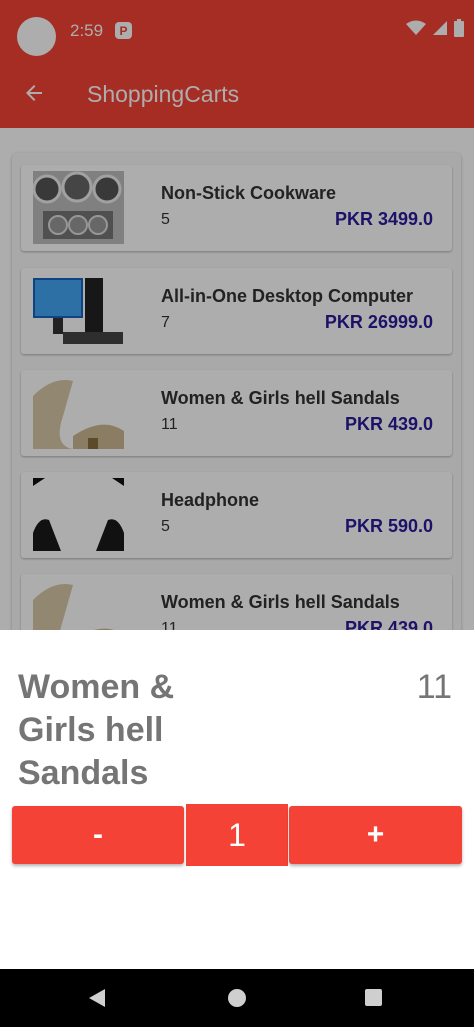 The width and height of the screenshot is (474, 1027). I want to click on system-nav-bar, so click(237, 998).